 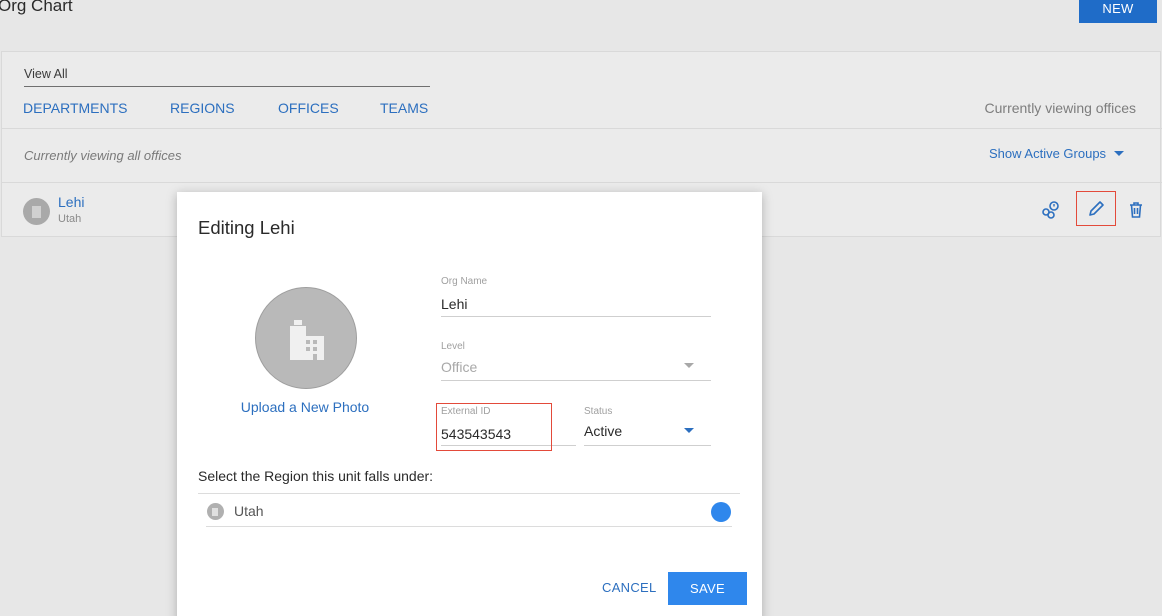 I want to click on org-name-input: Lehi, so click(x=454, y=304).